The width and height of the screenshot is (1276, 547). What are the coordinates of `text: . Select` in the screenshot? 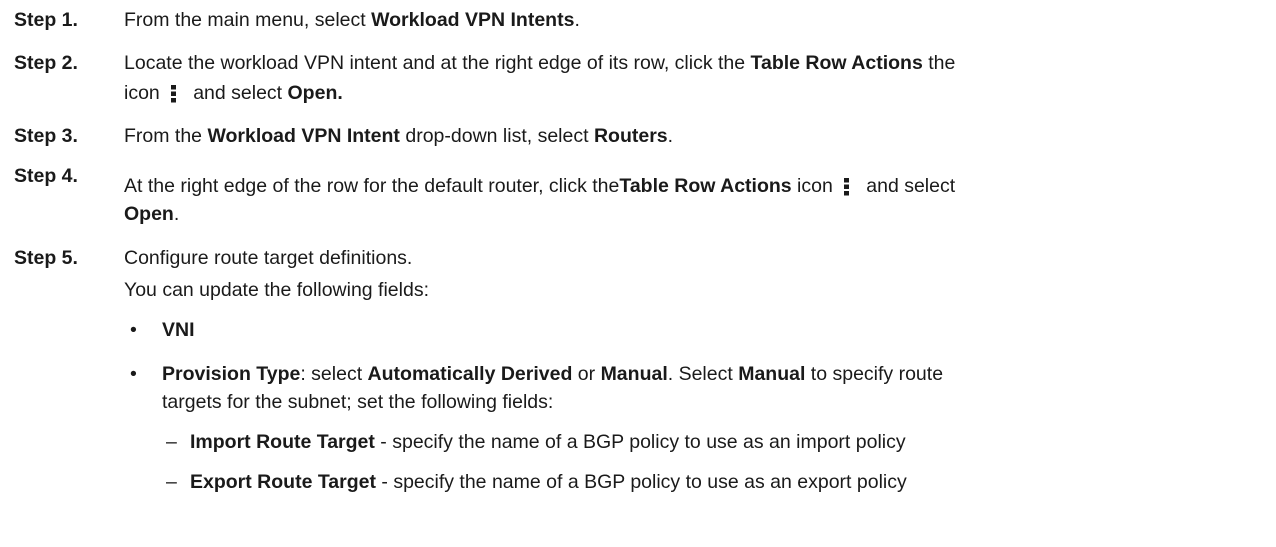 It's located at (703, 374).